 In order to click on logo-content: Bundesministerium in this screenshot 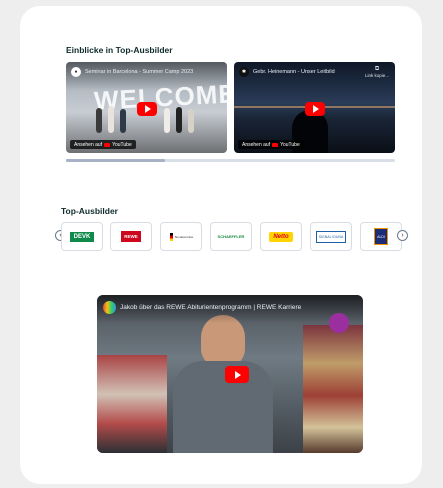, I will do `click(181, 236)`.